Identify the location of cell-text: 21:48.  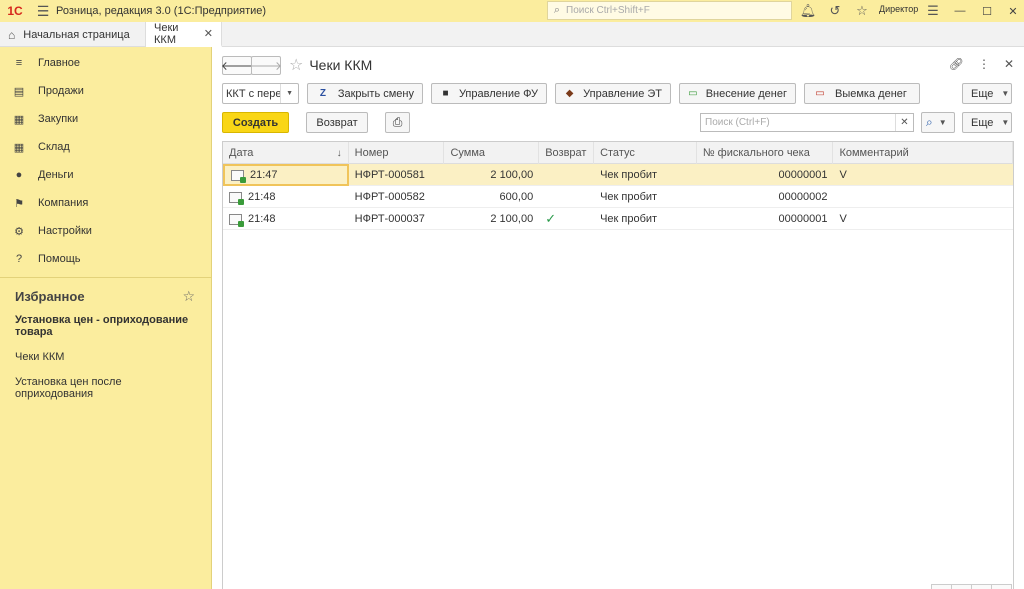
(262, 219).